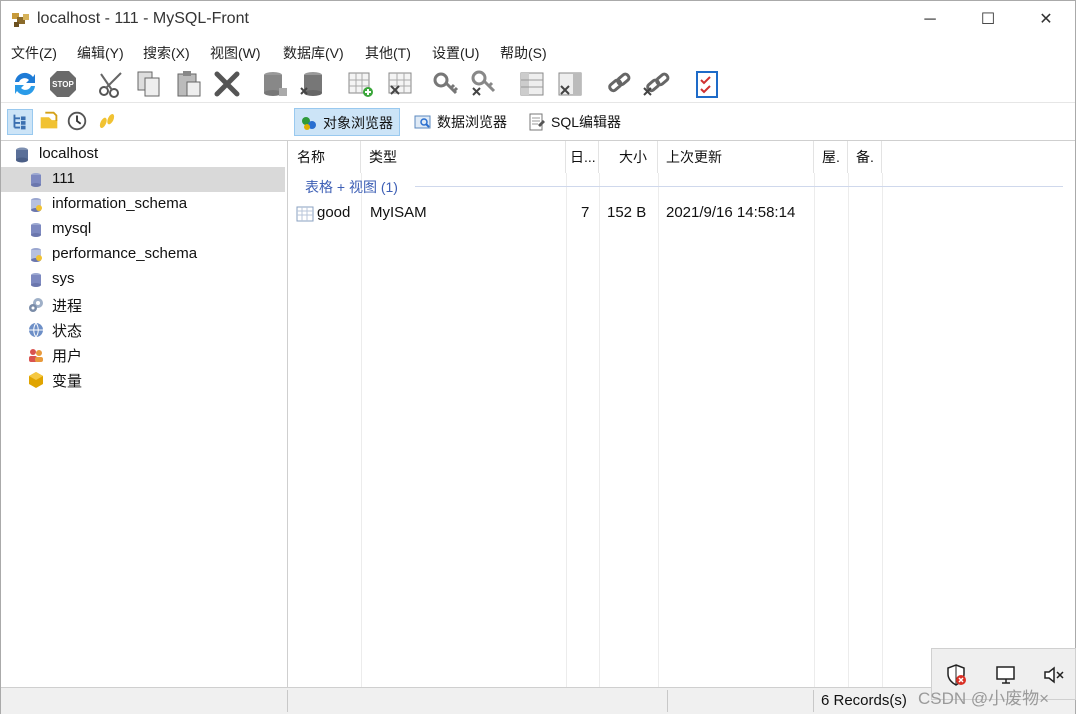 The width and height of the screenshot is (1076, 714). I want to click on object-browser-icon, so click(309, 123).